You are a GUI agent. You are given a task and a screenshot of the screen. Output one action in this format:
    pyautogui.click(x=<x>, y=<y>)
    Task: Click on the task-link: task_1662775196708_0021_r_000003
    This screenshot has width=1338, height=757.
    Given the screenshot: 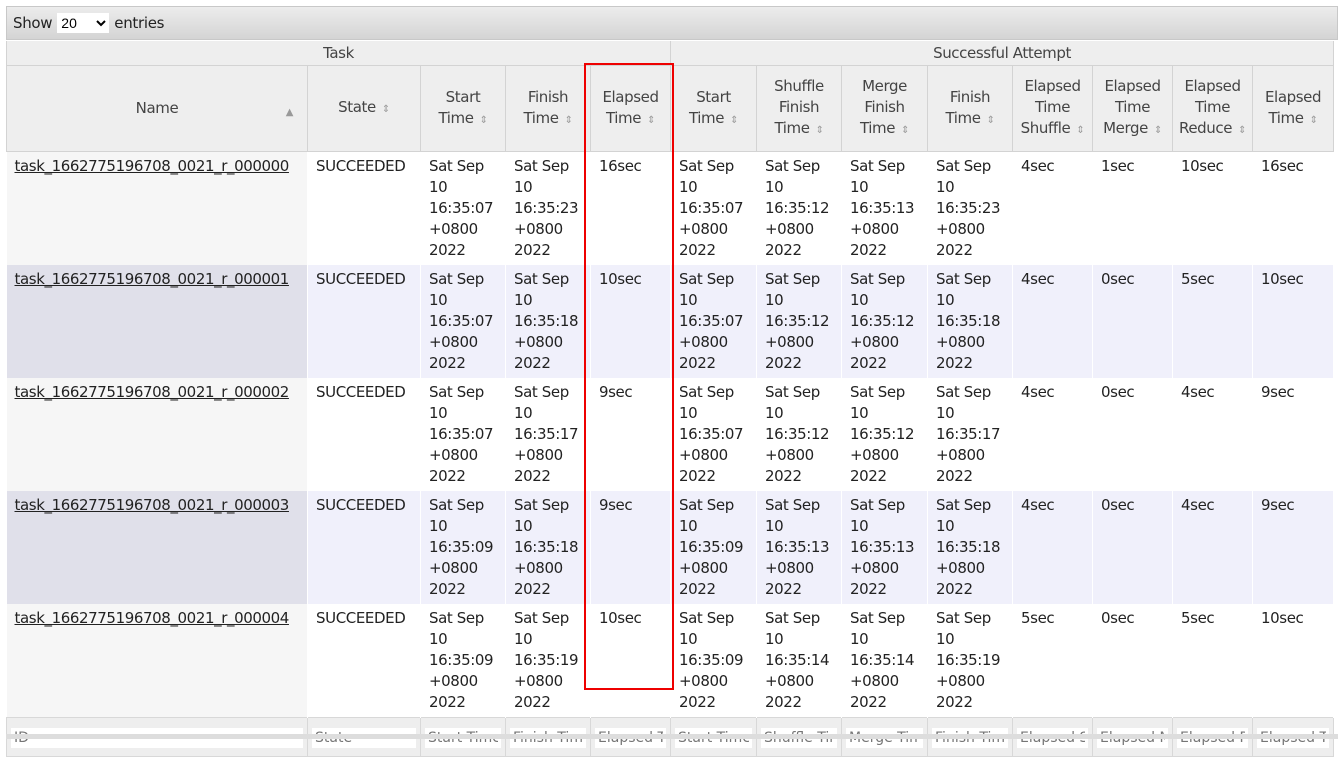 What is the action you would take?
    pyautogui.click(x=152, y=505)
    